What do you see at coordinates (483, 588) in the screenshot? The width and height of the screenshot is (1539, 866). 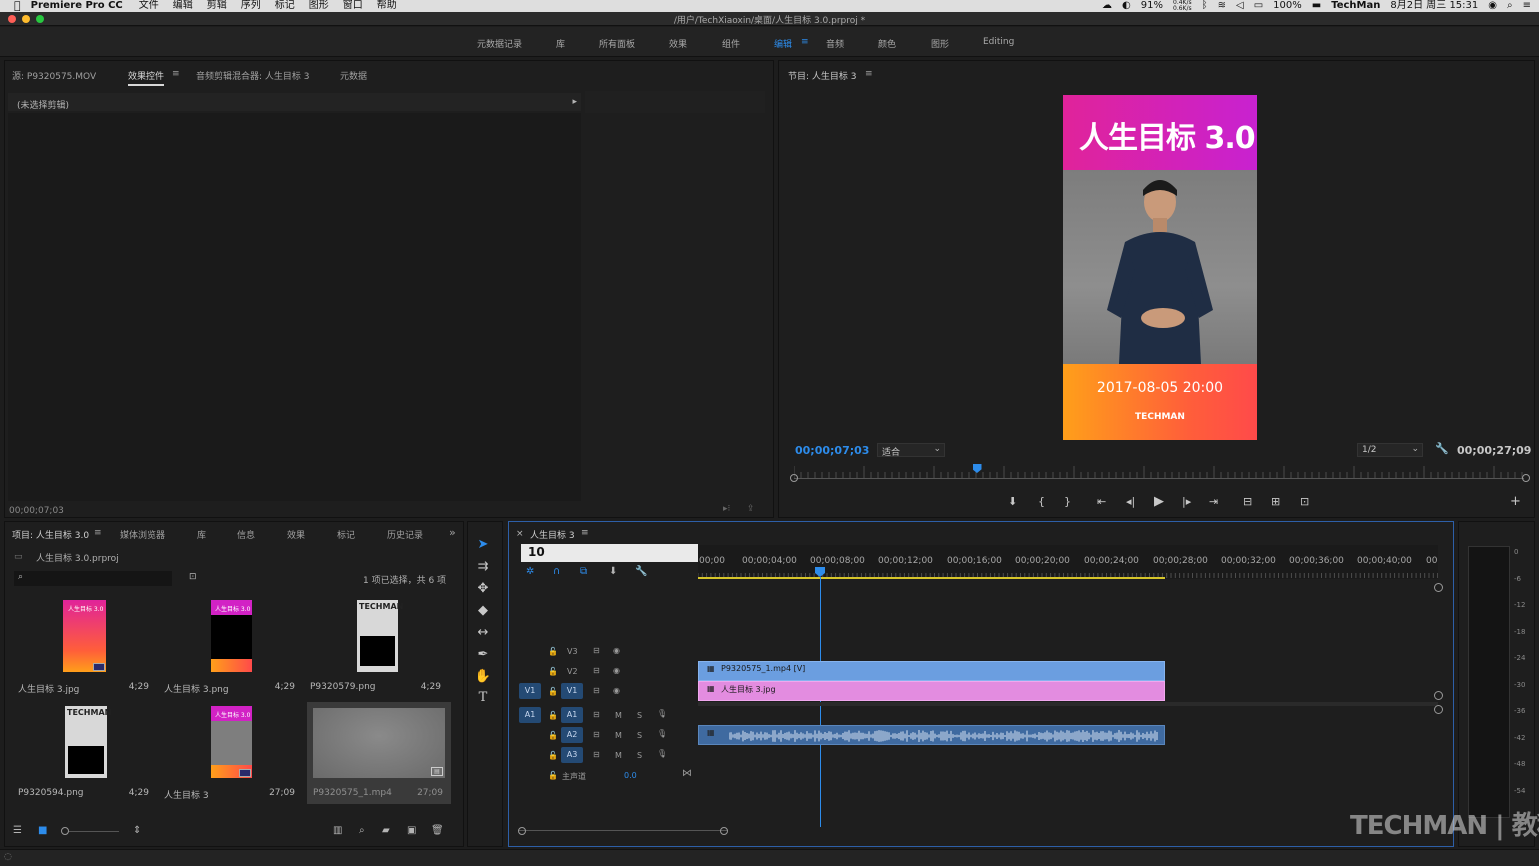 I see `ripple-edit-tool-icon: ✥` at bounding box center [483, 588].